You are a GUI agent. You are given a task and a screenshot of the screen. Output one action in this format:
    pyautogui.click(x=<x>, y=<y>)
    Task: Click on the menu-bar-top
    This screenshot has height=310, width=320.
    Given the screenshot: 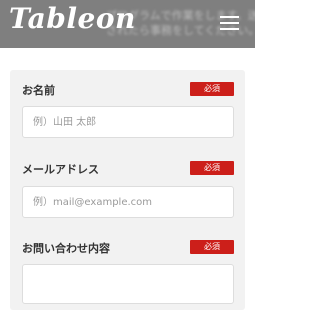 What is the action you would take?
    pyautogui.click(x=229, y=17)
    